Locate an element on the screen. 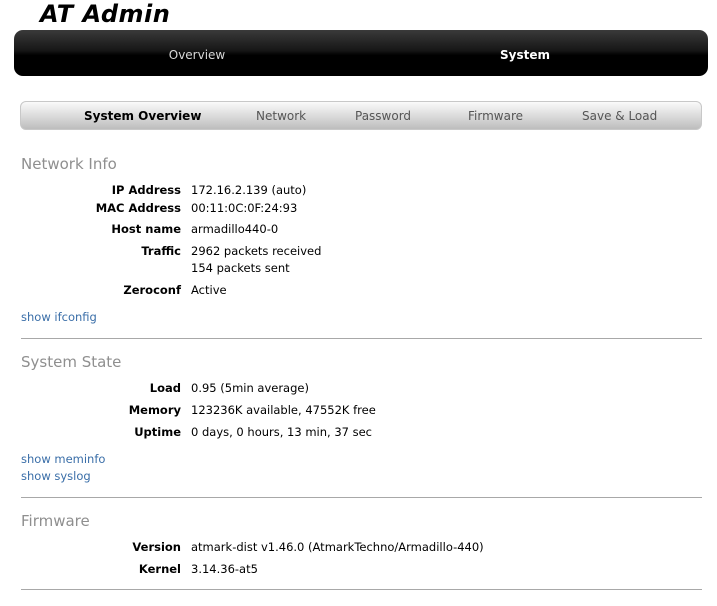 The image size is (717, 606). main-nav: Overview System is located at coordinates (361, 53).